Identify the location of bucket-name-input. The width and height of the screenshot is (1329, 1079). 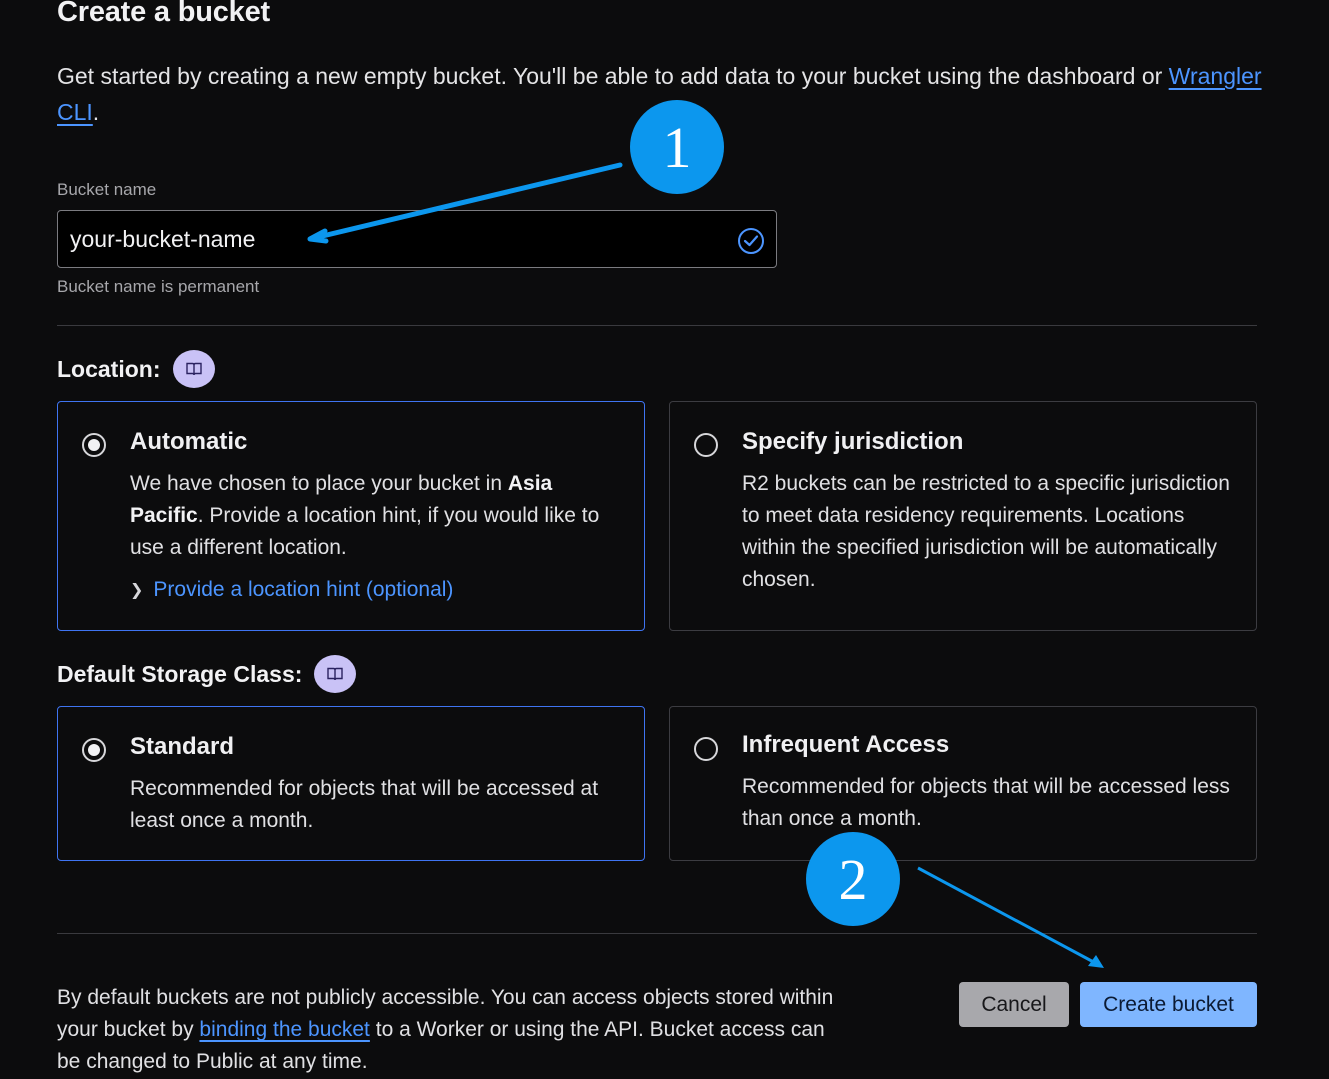
(417, 239).